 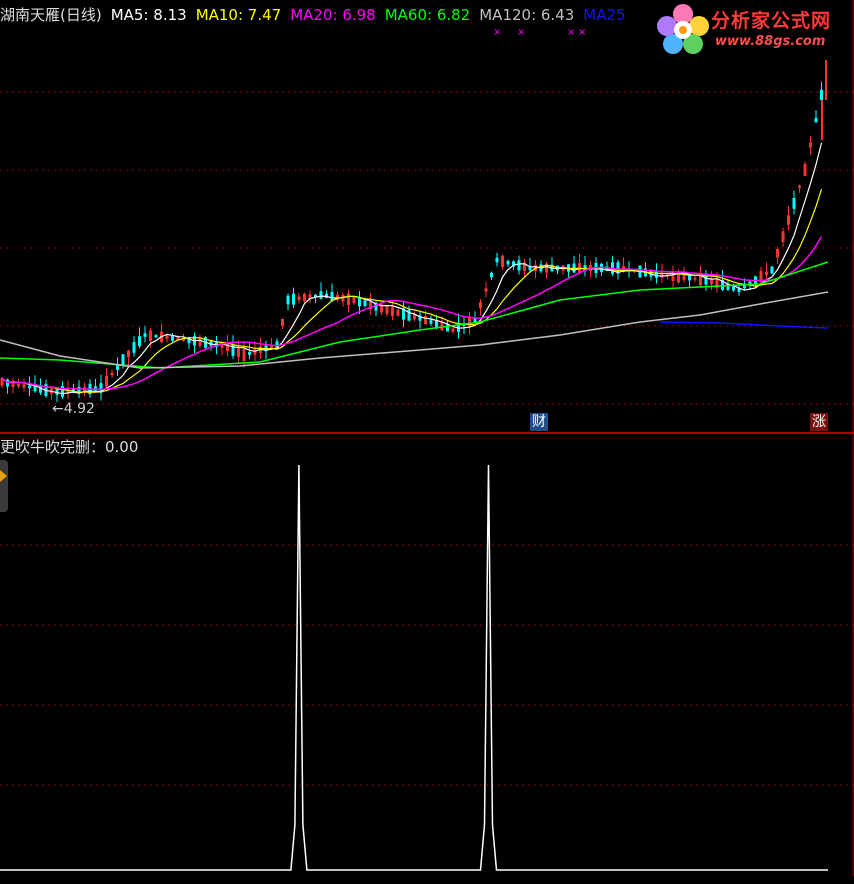 What do you see at coordinates (148, 15) in the screenshot?
I see `ma5-legend: MA5: 8.13` at bounding box center [148, 15].